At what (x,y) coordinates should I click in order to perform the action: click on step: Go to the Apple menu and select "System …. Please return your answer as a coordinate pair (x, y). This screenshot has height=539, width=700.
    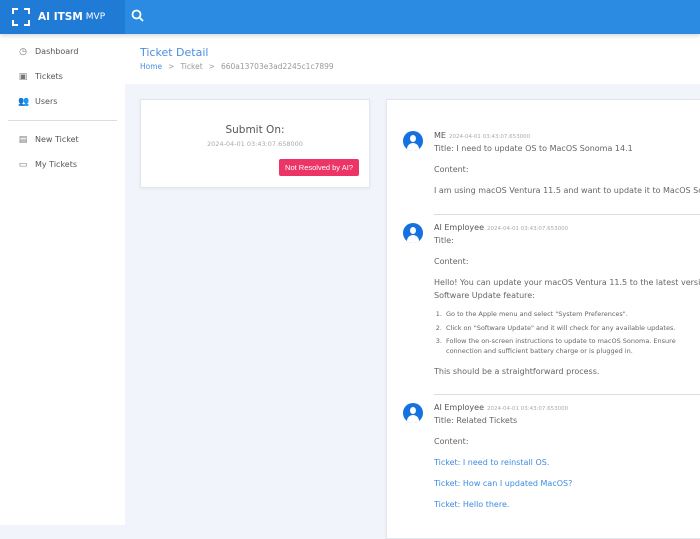
    Looking at the image, I should click on (572, 315).